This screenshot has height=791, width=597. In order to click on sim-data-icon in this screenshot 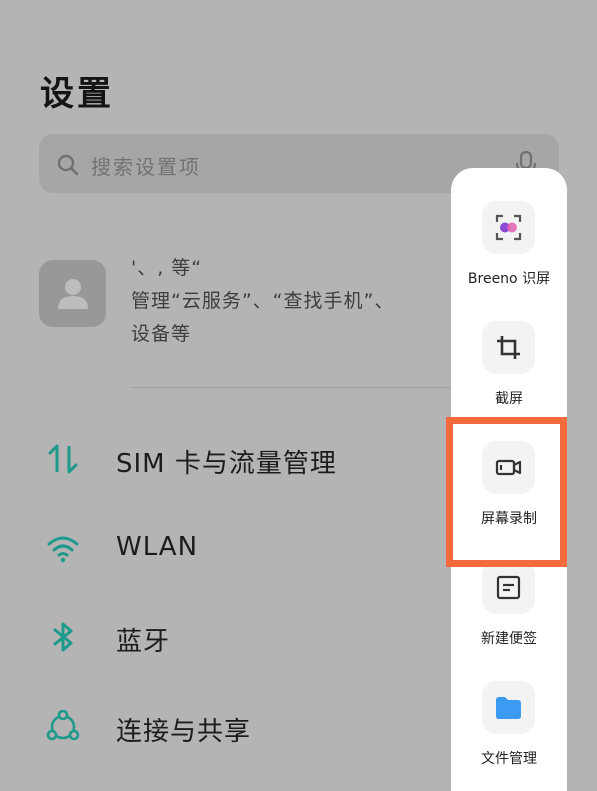, I will do `click(63, 459)`.